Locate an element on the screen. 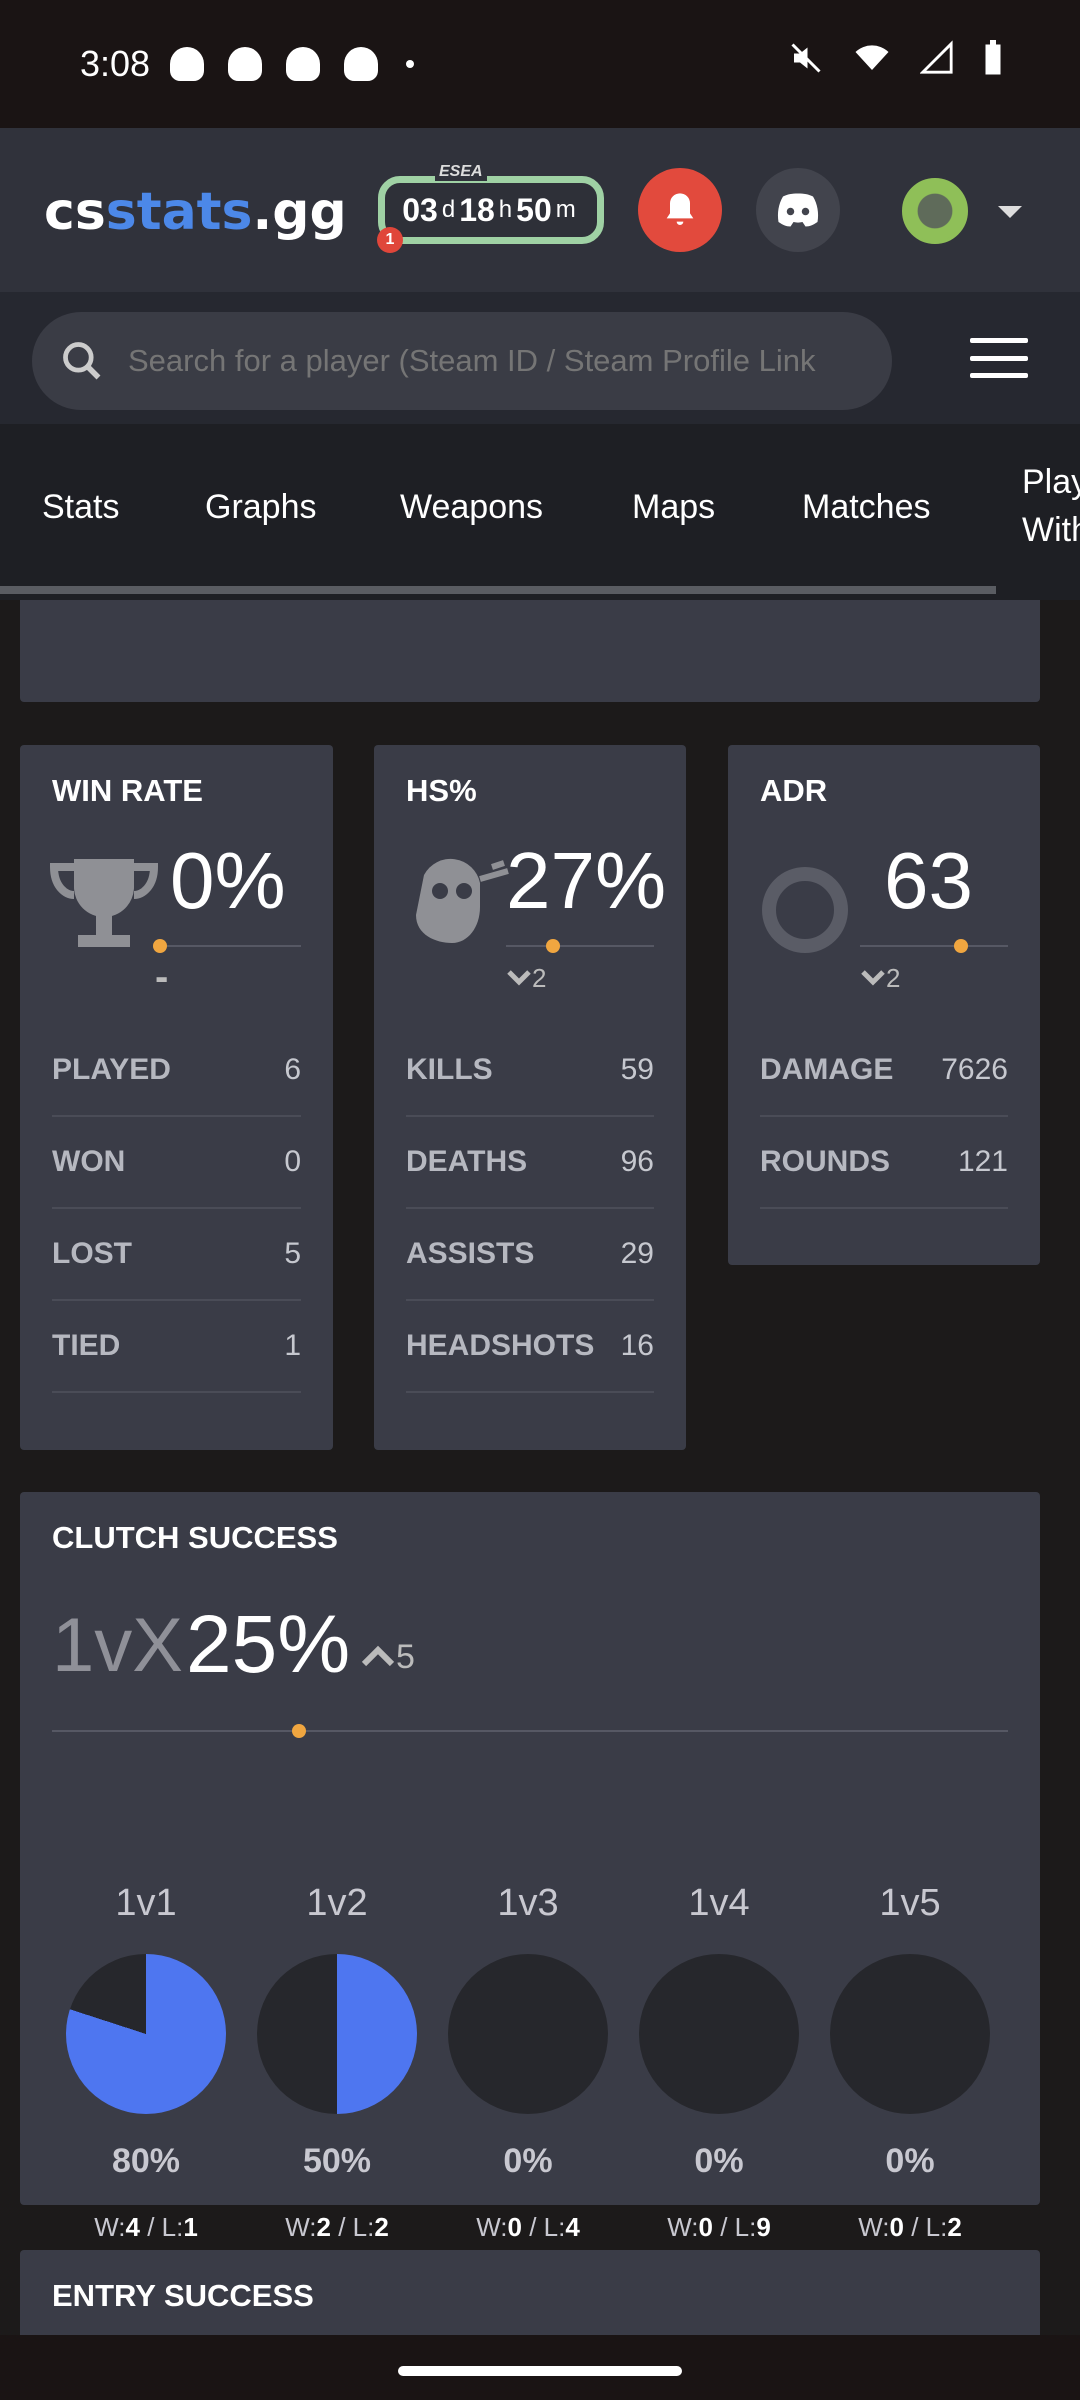 This screenshot has height=2400, width=1080. countdown-minutes: 50 is located at coordinates (534, 209).